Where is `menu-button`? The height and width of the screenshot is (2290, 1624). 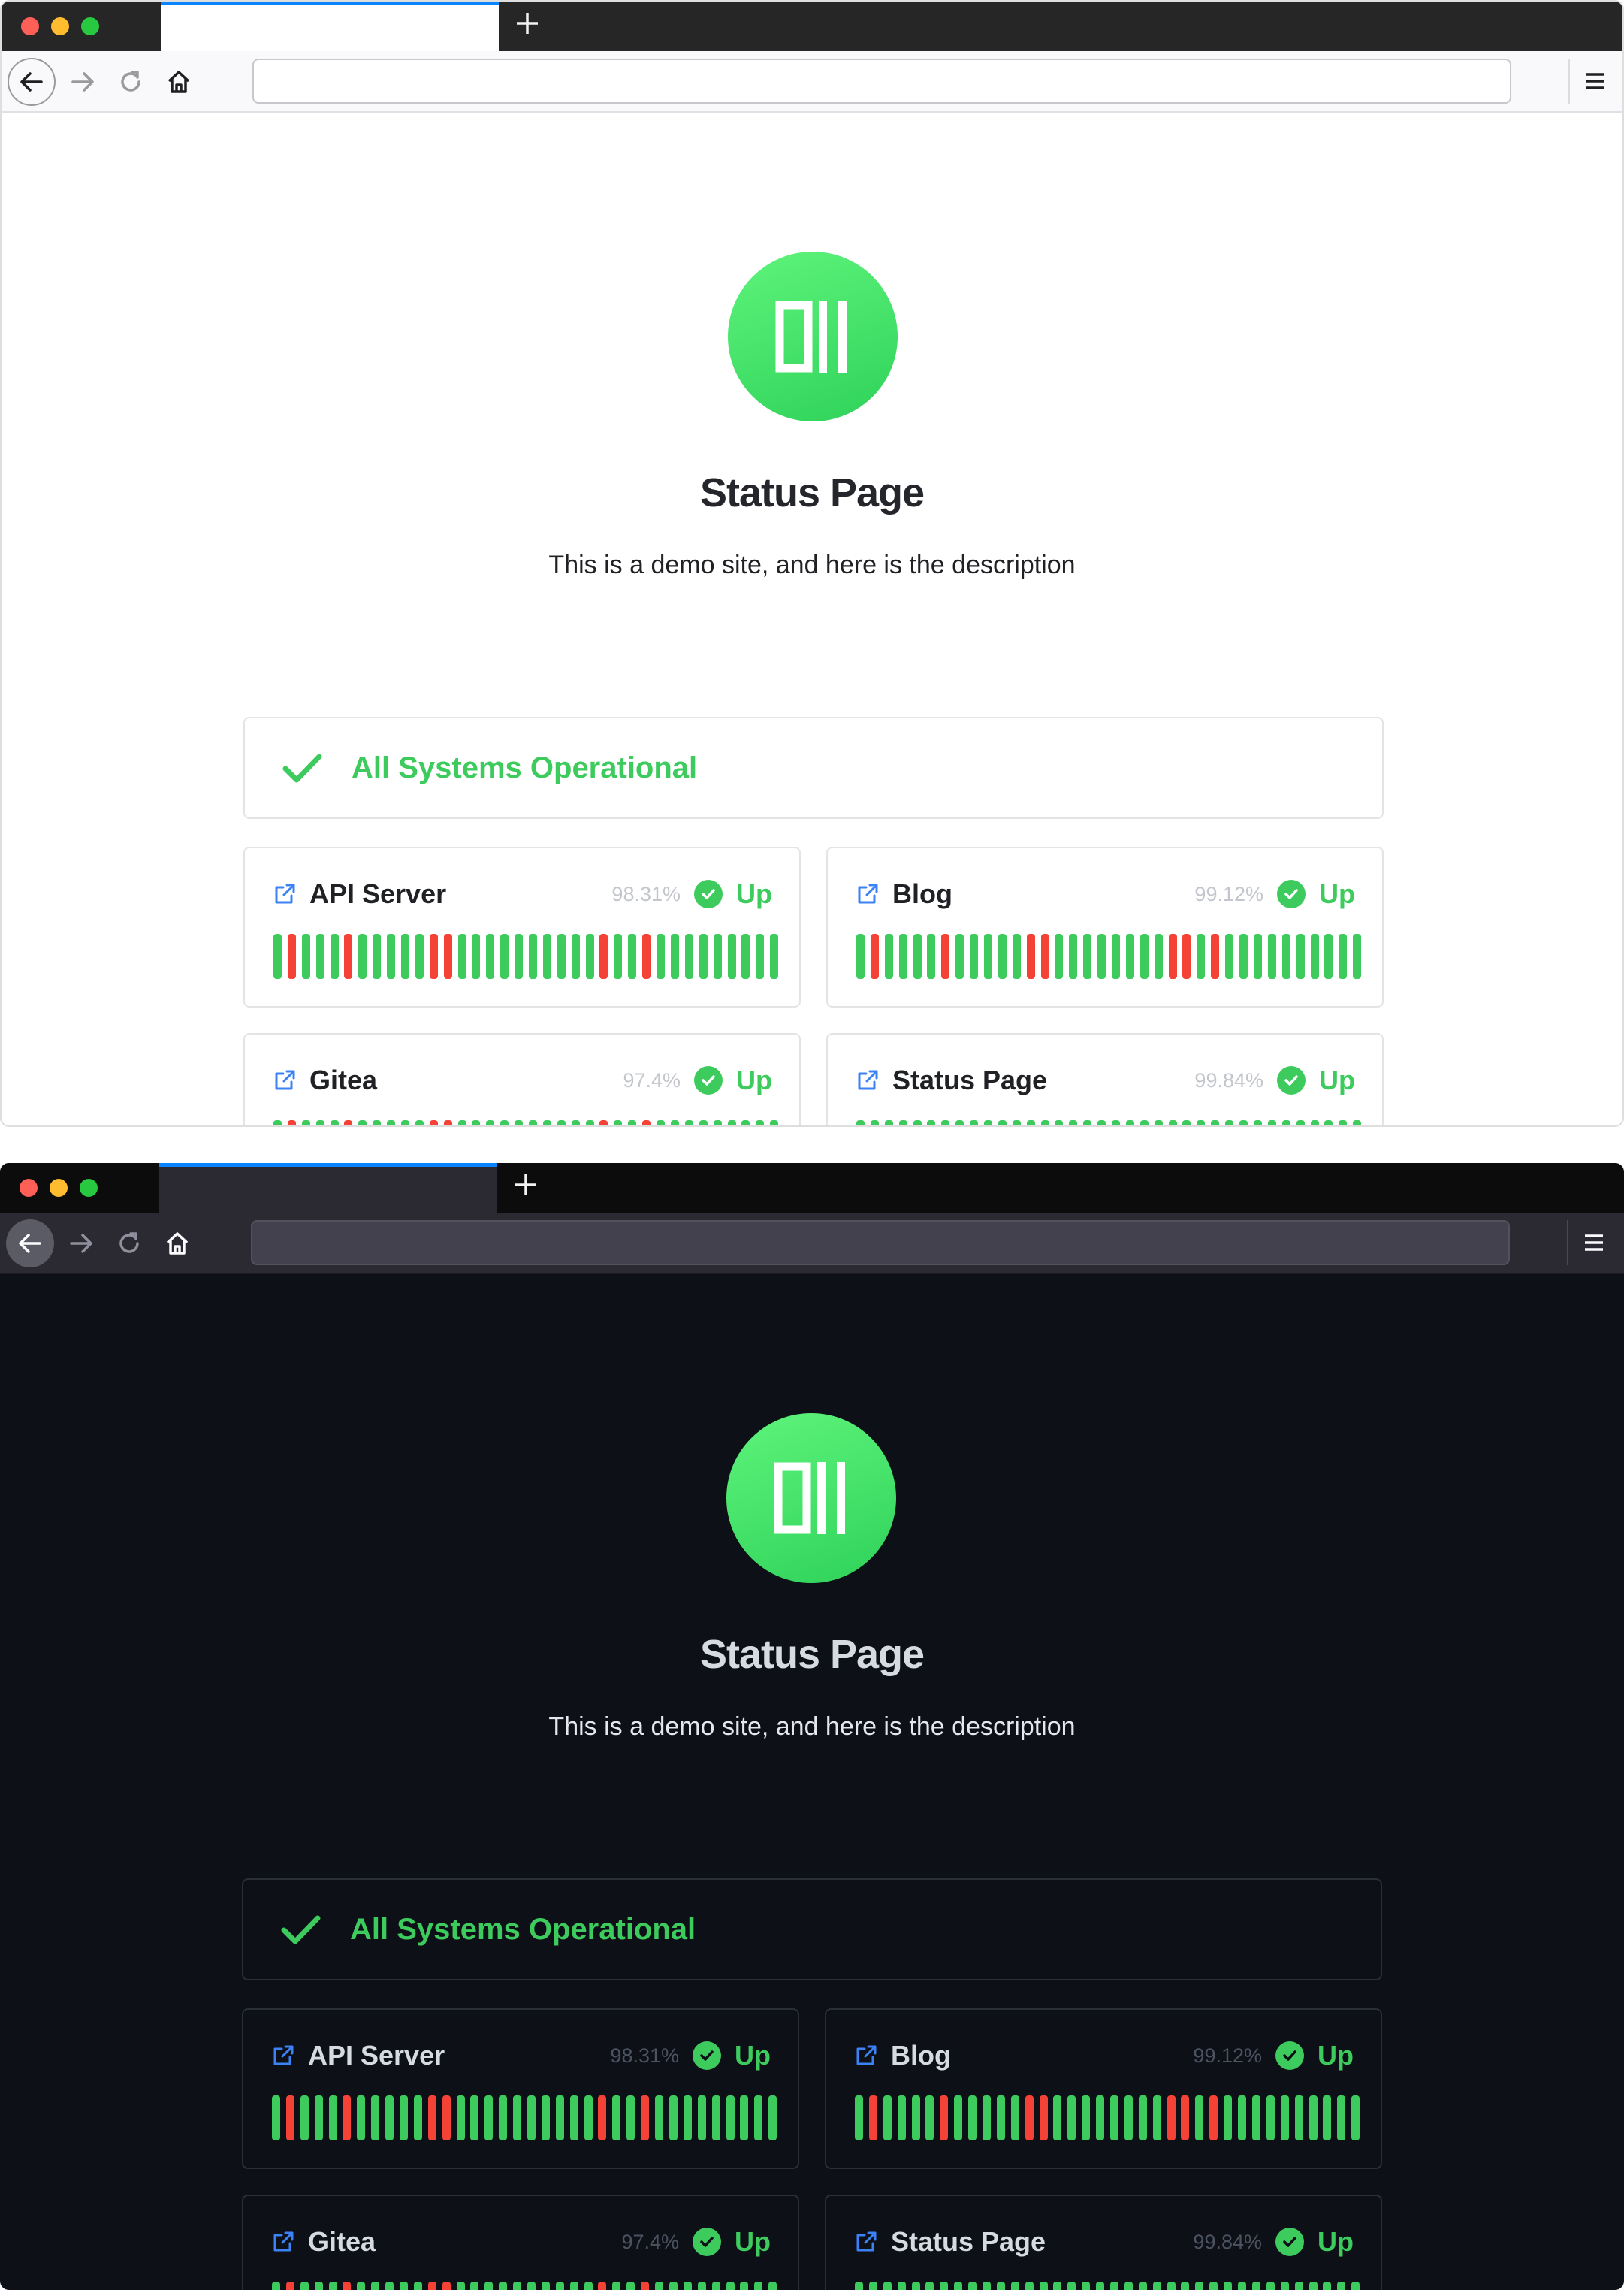
menu-button is located at coordinates (1595, 81).